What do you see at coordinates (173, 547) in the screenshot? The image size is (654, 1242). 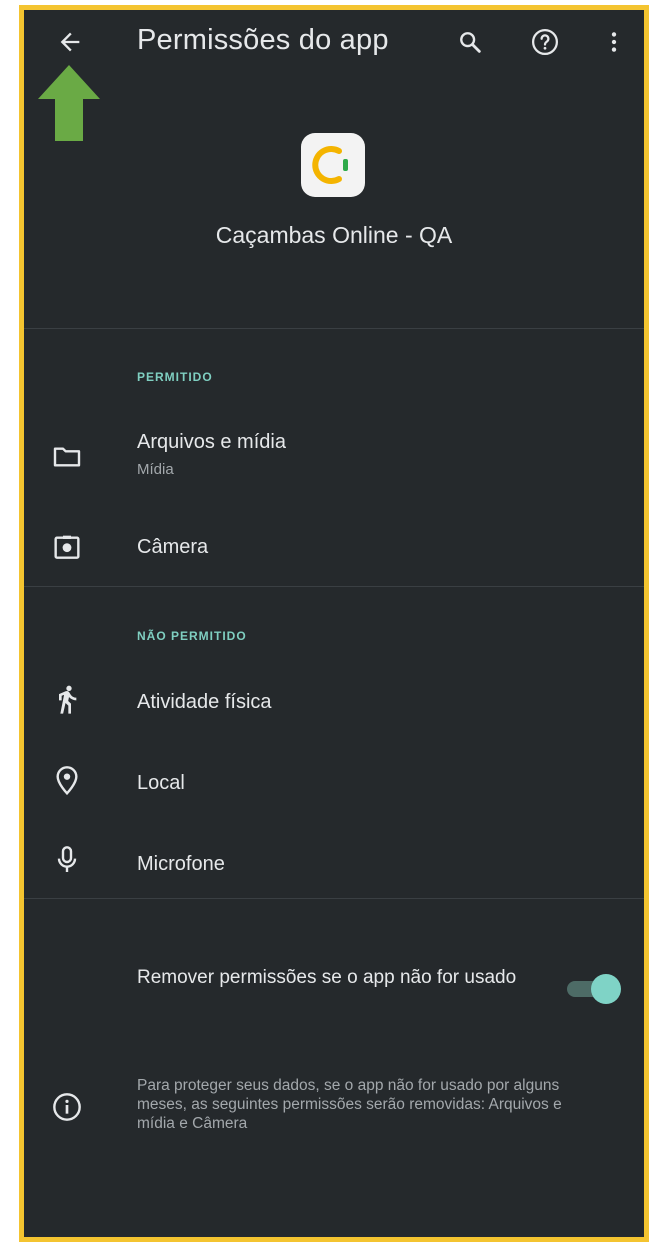 I see `permission-label: Câmera` at bounding box center [173, 547].